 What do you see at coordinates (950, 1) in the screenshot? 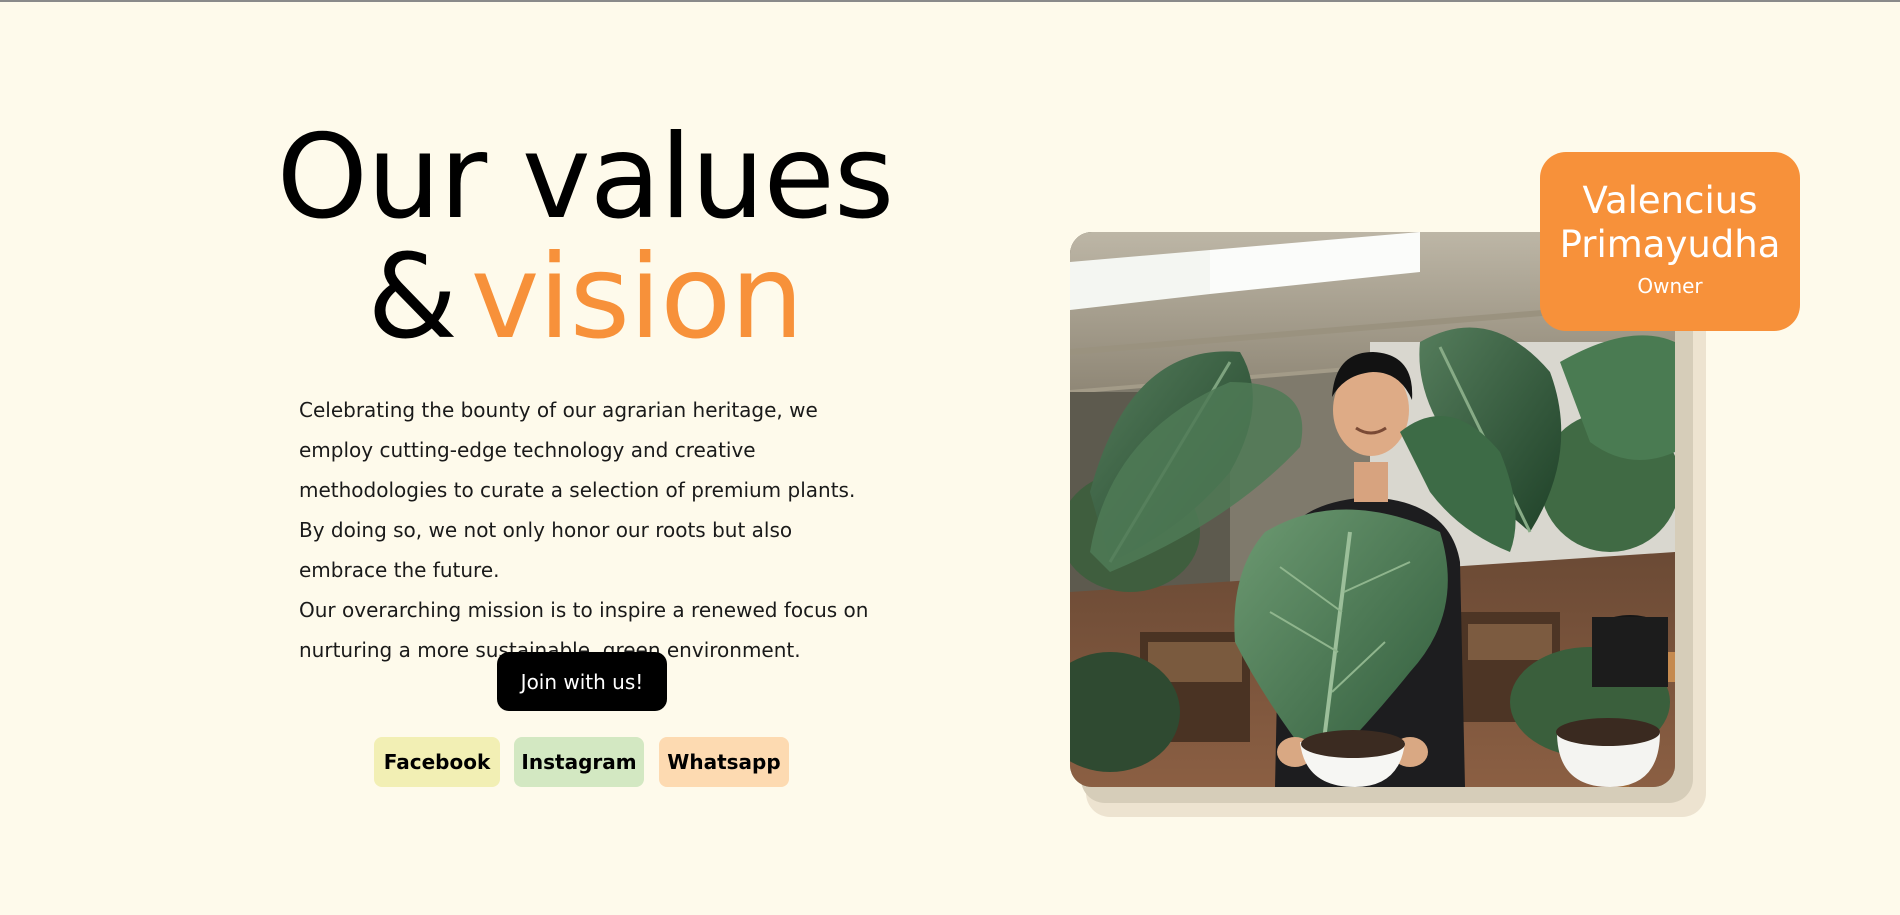
I see `top-divider` at bounding box center [950, 1].